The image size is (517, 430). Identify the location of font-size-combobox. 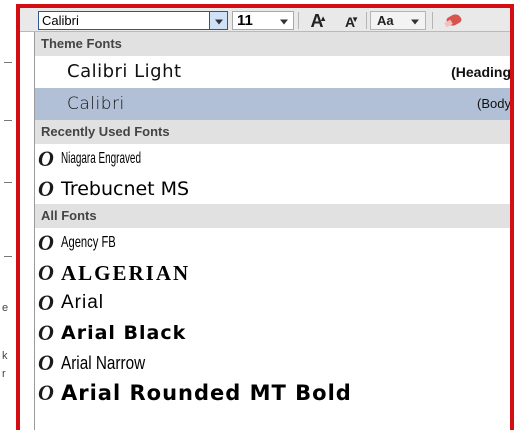
(263, 20).